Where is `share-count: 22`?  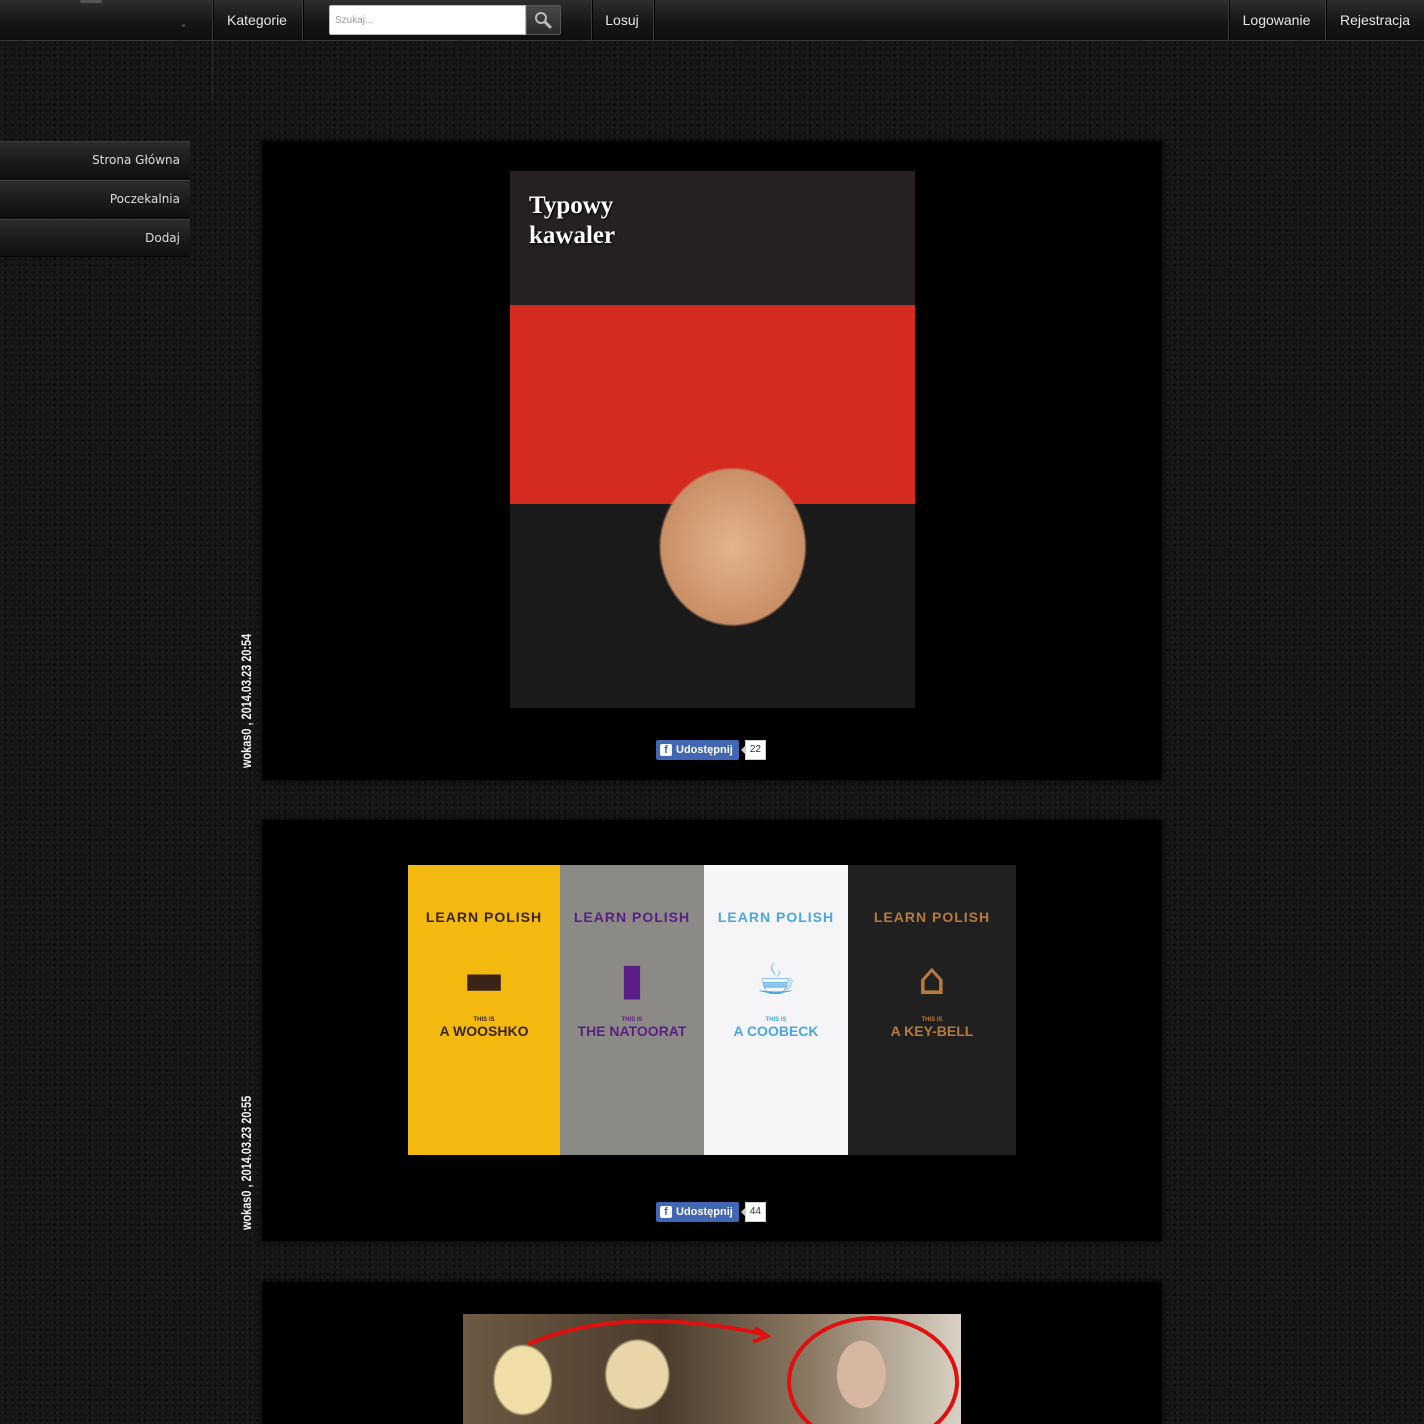 share-count: 22 is located at coordinates (753, 750).